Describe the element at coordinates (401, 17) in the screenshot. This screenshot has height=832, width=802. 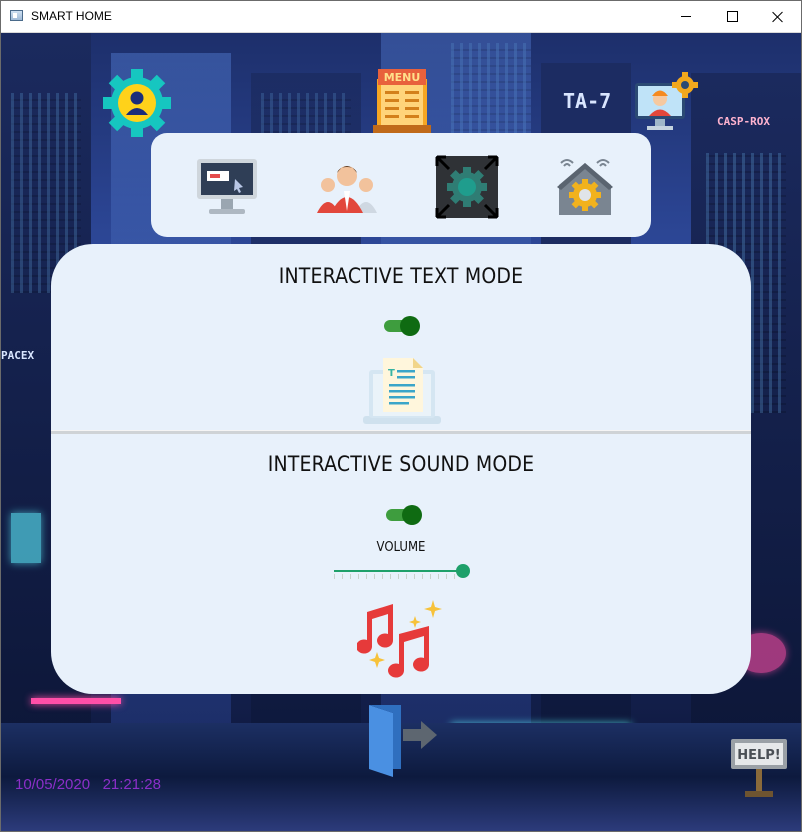
I see `title-bar: SMART HOME` at that location.